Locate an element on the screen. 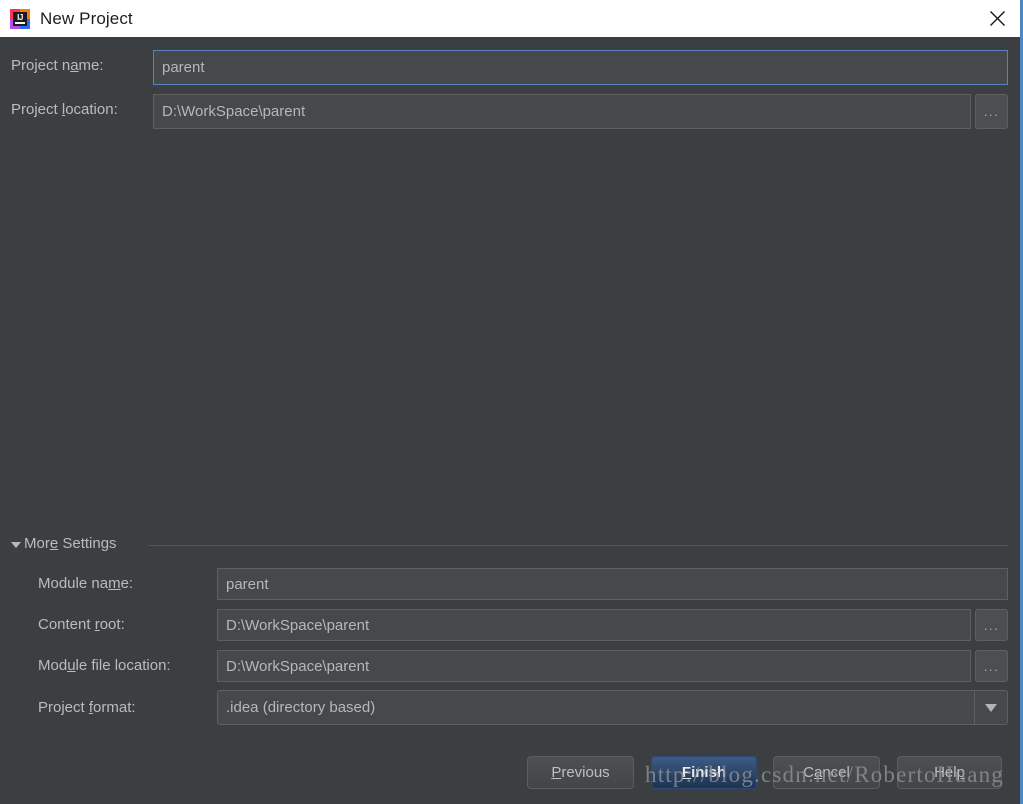 The width and height of the screenshot is (1023, 804). project-location-input: D:\WorkSpace\parent is located at coordinates (562, 111).